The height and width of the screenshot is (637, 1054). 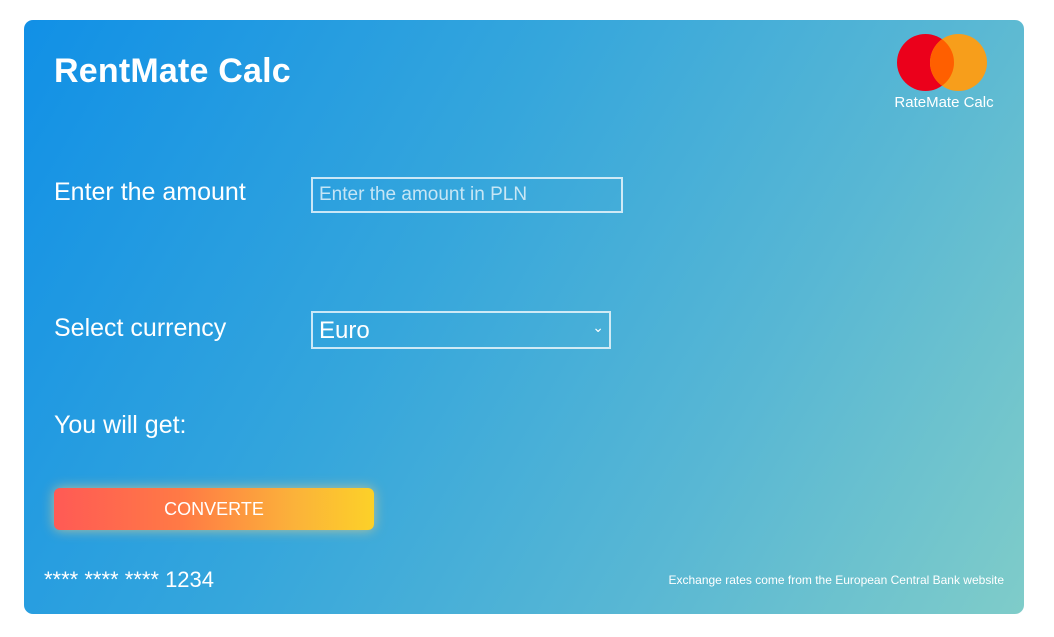 I want to click on currency-selected-value: Euro, so click(x=344, y=330).